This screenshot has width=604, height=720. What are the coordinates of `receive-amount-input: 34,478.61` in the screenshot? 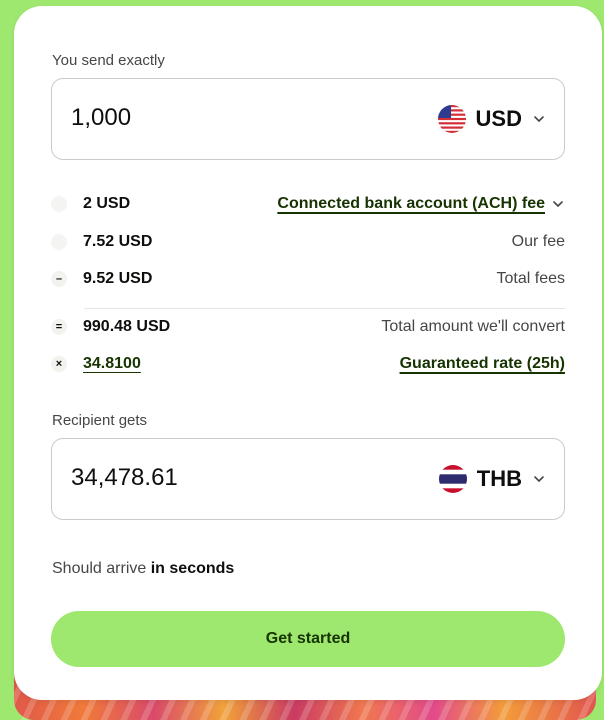 It's located at (124, 478).